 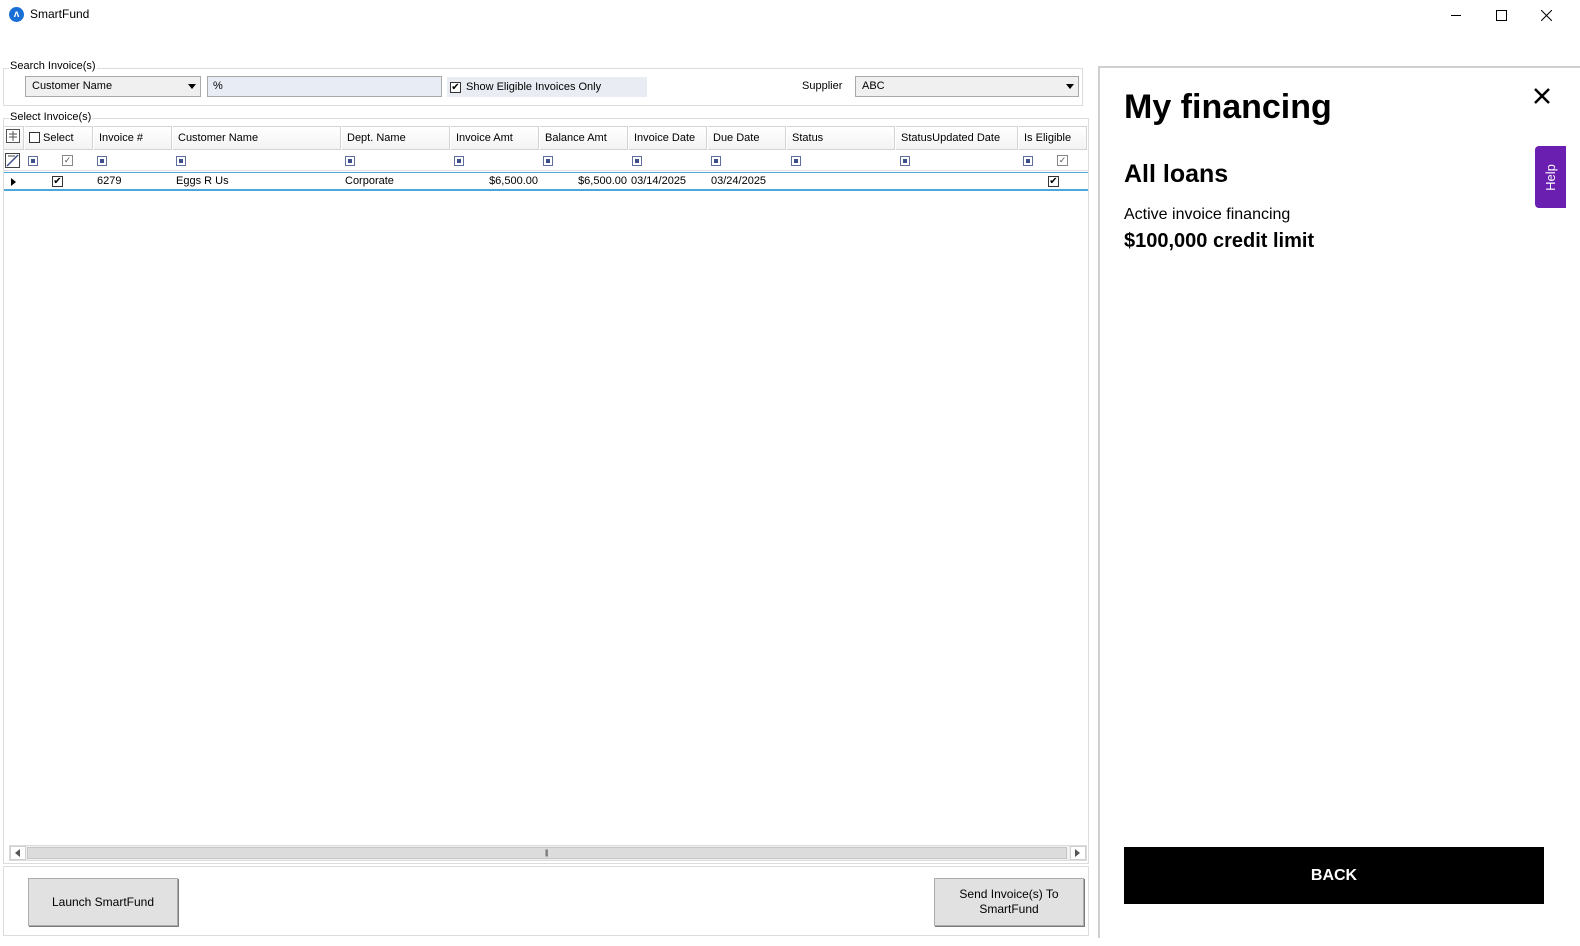 I want to click on column-label: Select, so click(x=58, y=138).